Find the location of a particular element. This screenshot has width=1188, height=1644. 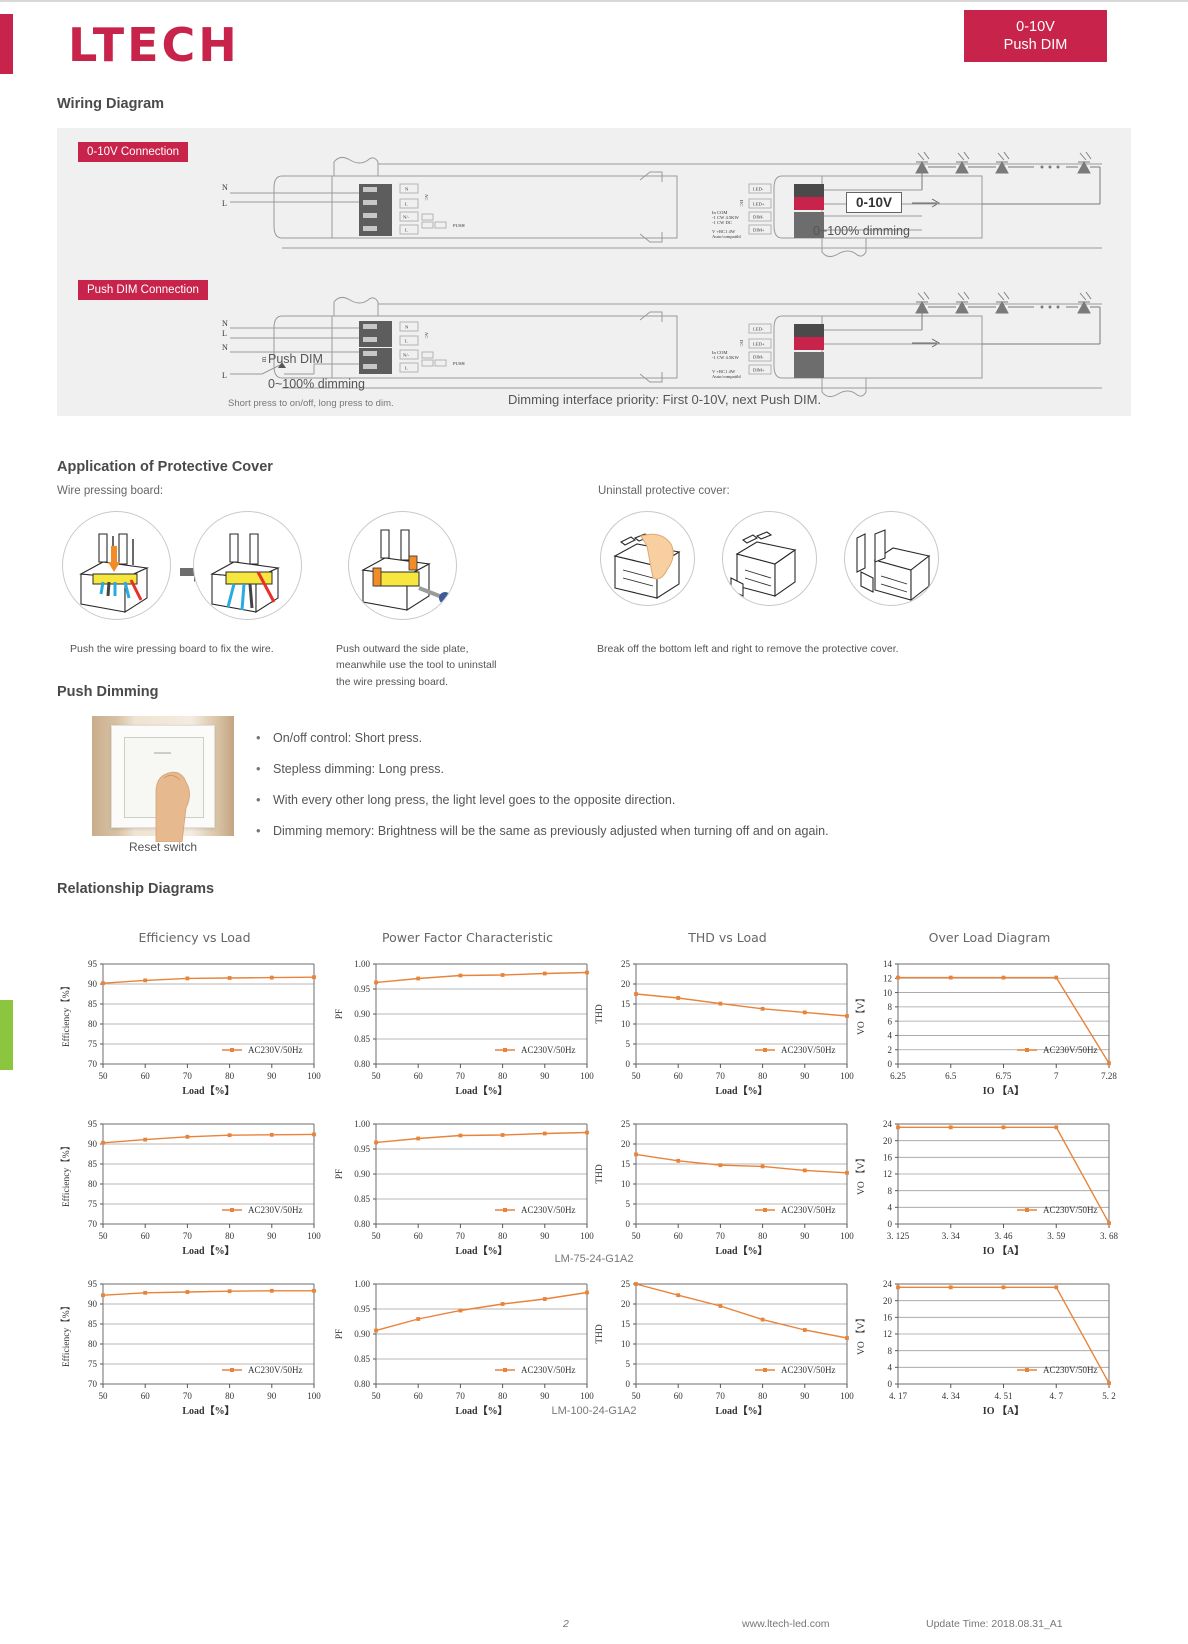

website-url: www.ltech-led.com is located at coordinates (786, 1624).